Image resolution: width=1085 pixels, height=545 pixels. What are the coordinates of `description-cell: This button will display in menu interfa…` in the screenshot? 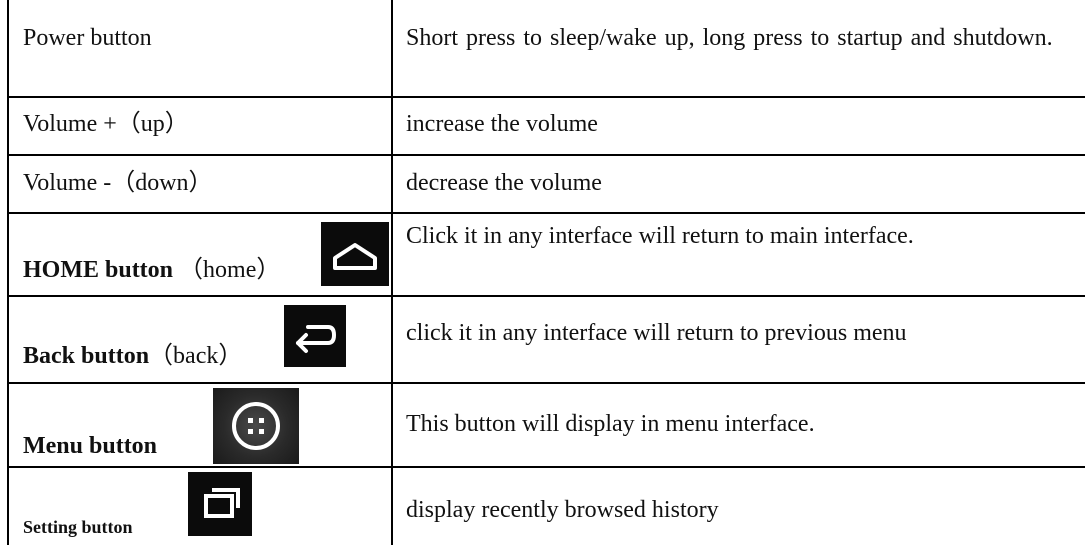 It's located at (739, 425).